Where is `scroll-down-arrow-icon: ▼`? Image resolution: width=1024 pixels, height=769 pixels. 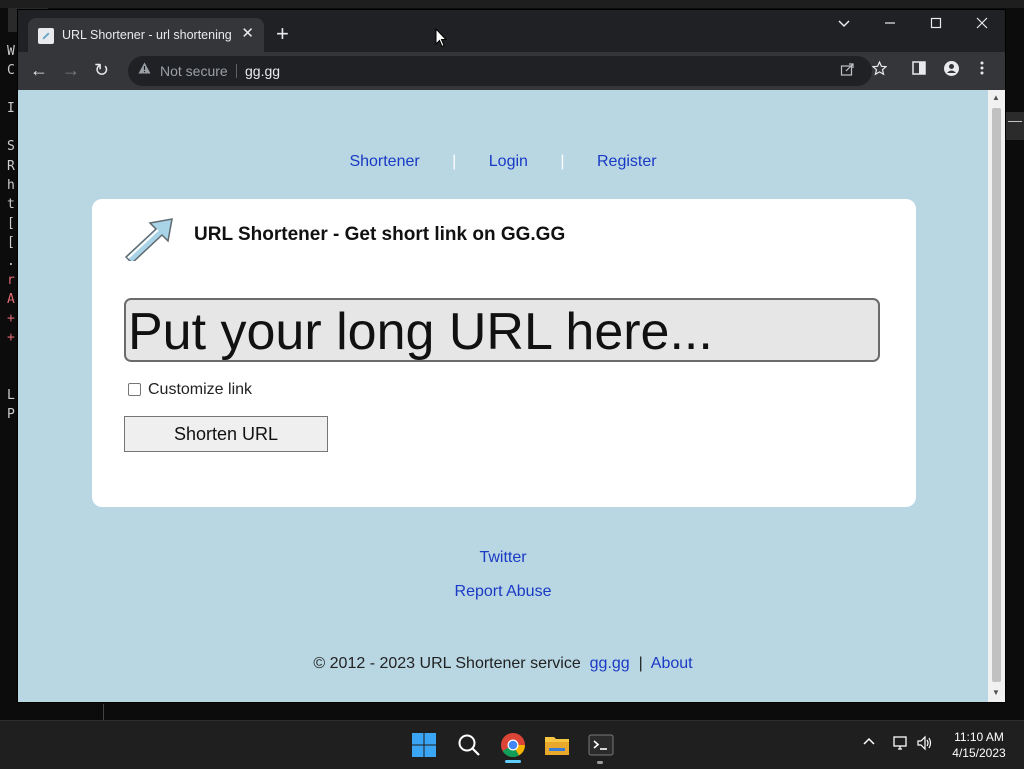
scroll-down-arrow-icon: ▼ is located at coordinates (996, 692).